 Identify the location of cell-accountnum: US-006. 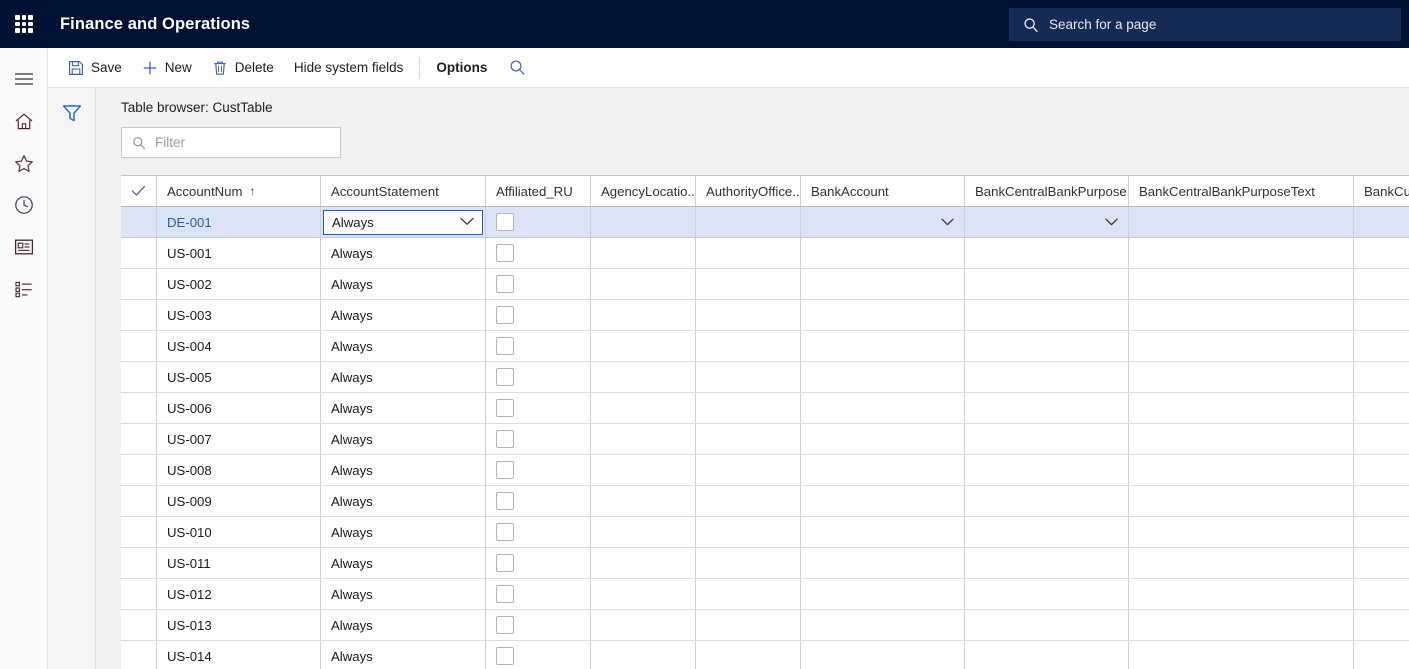
(239, 408).